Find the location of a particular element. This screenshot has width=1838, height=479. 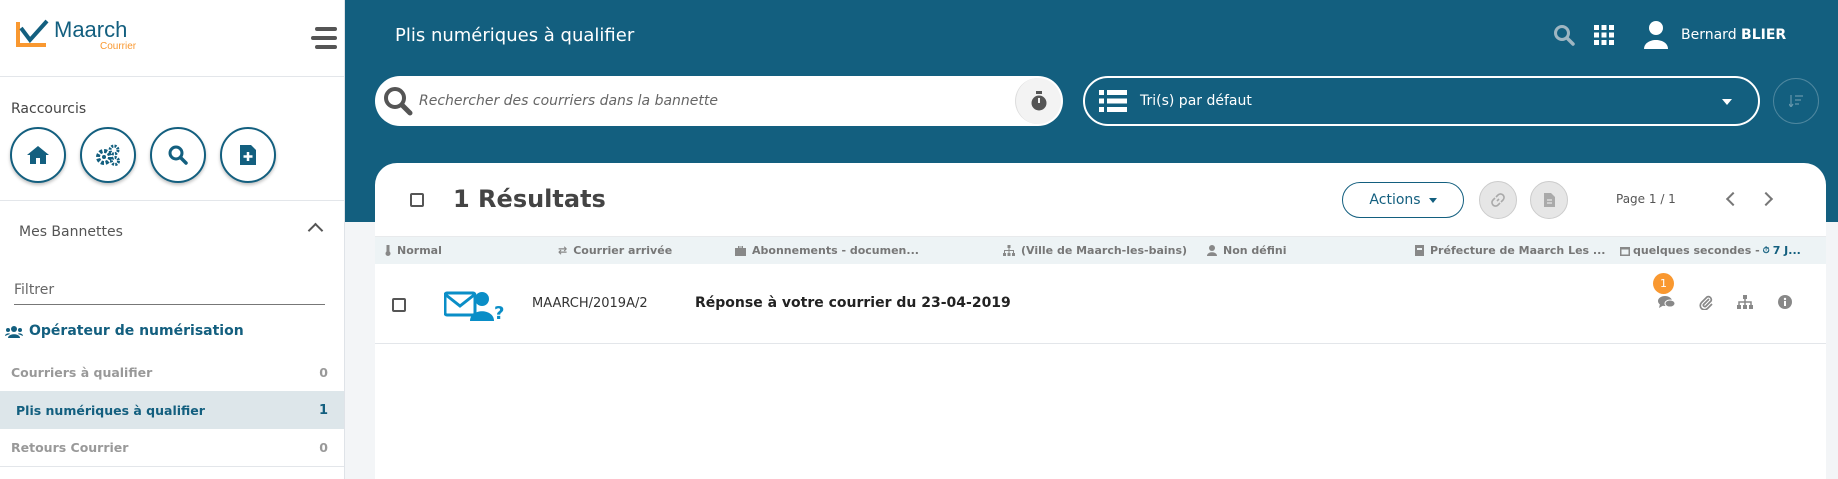

maarch-logo: Maarch Courrier is located at coordinates (76, 35).